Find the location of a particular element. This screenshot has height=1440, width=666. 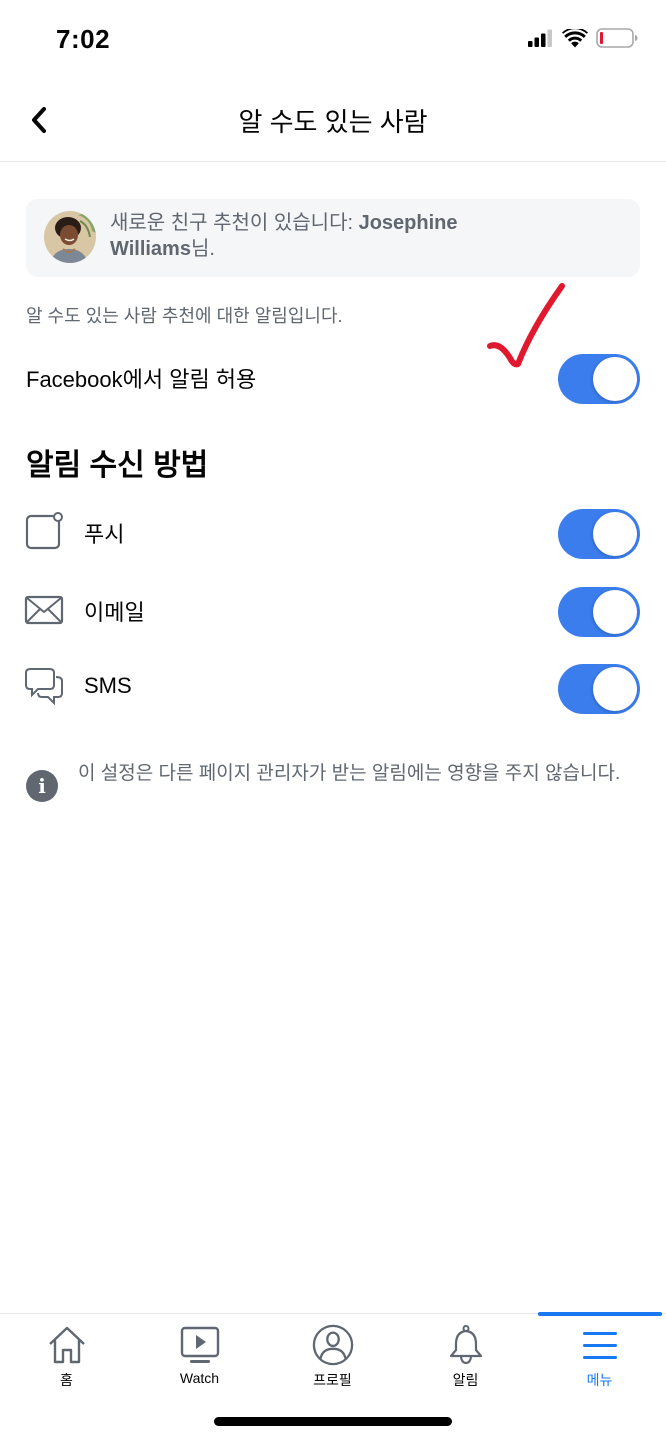

profile-icon is located at coordinates (332, 1345).